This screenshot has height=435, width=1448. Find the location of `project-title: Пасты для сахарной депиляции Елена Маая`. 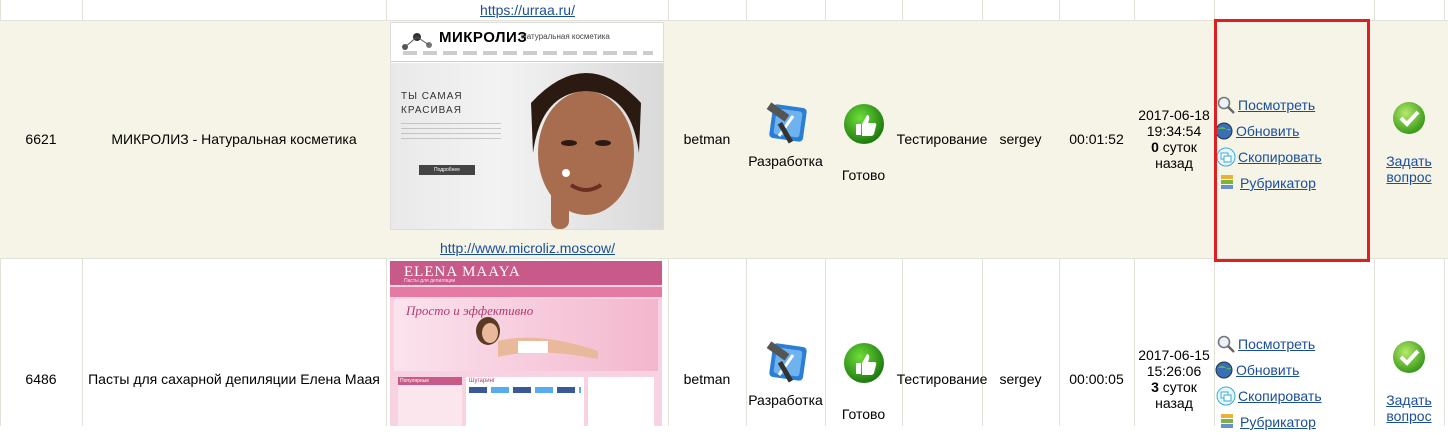

project-title: Пасты для сахарной депиляции Елена Маая is located at coordinates (234, 378).